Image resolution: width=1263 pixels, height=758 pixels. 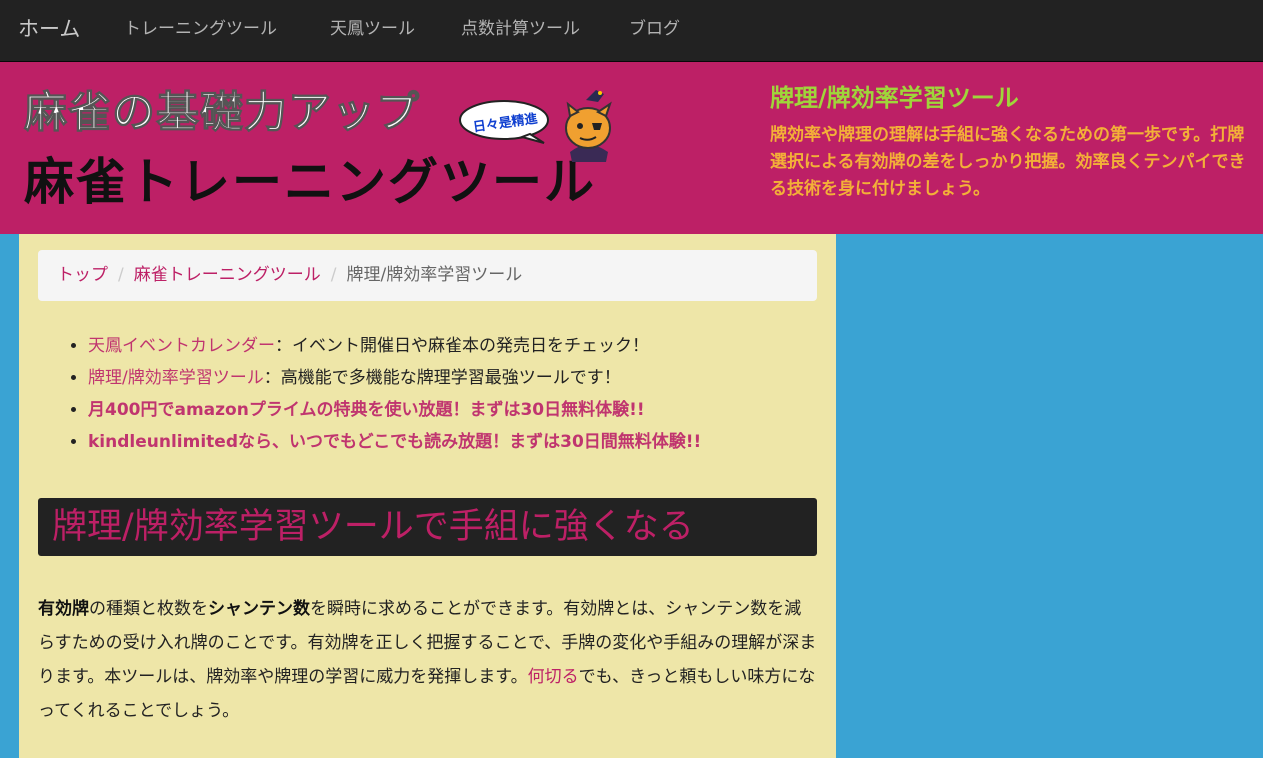 What do you see at coordinates (200, 29) in the screenshot?
I see `nav-link-training-tools: トレーニングツール` at bounding box center [200, 29].